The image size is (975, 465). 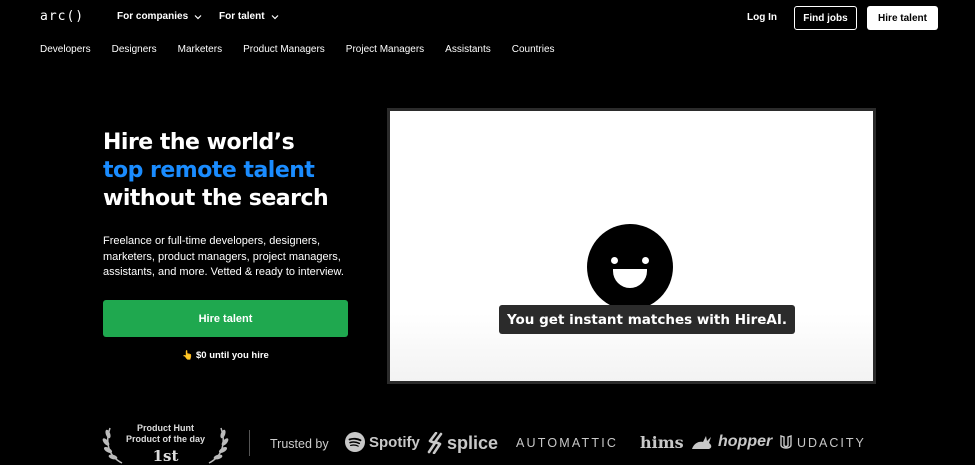 I want to click on hopper-logo: hopper, so click(x=731, y=442).